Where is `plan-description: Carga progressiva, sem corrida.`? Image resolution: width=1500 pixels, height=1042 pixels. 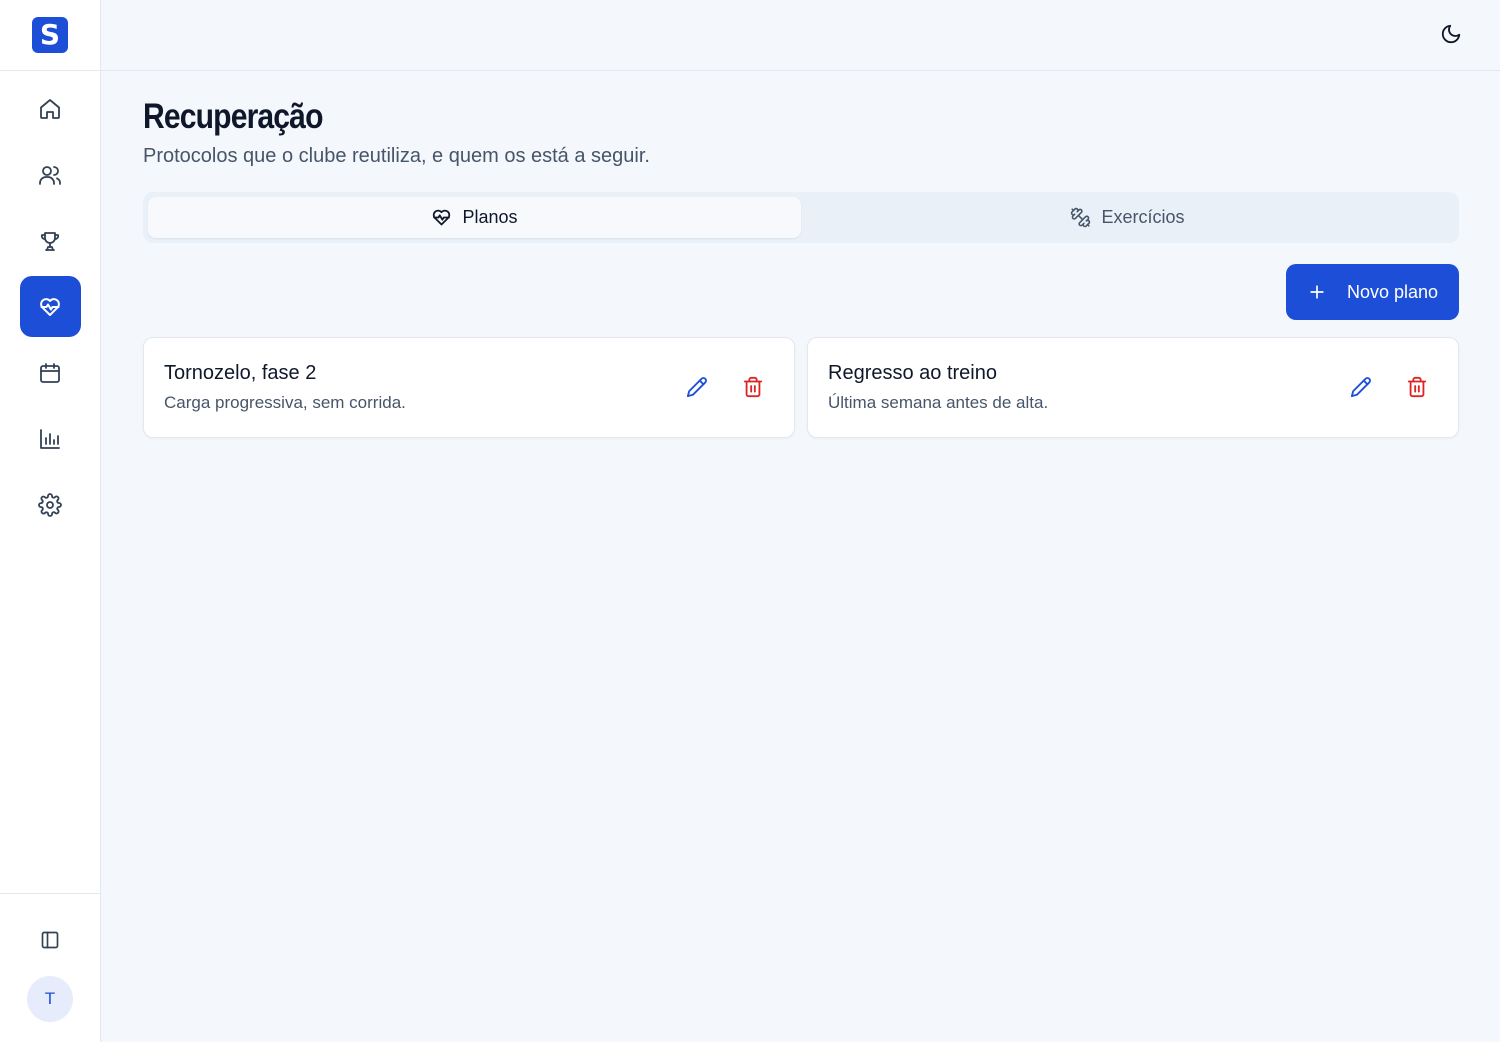
plan-description: Carga progressiva, sem corrida. is located at coordinates (285, 402).